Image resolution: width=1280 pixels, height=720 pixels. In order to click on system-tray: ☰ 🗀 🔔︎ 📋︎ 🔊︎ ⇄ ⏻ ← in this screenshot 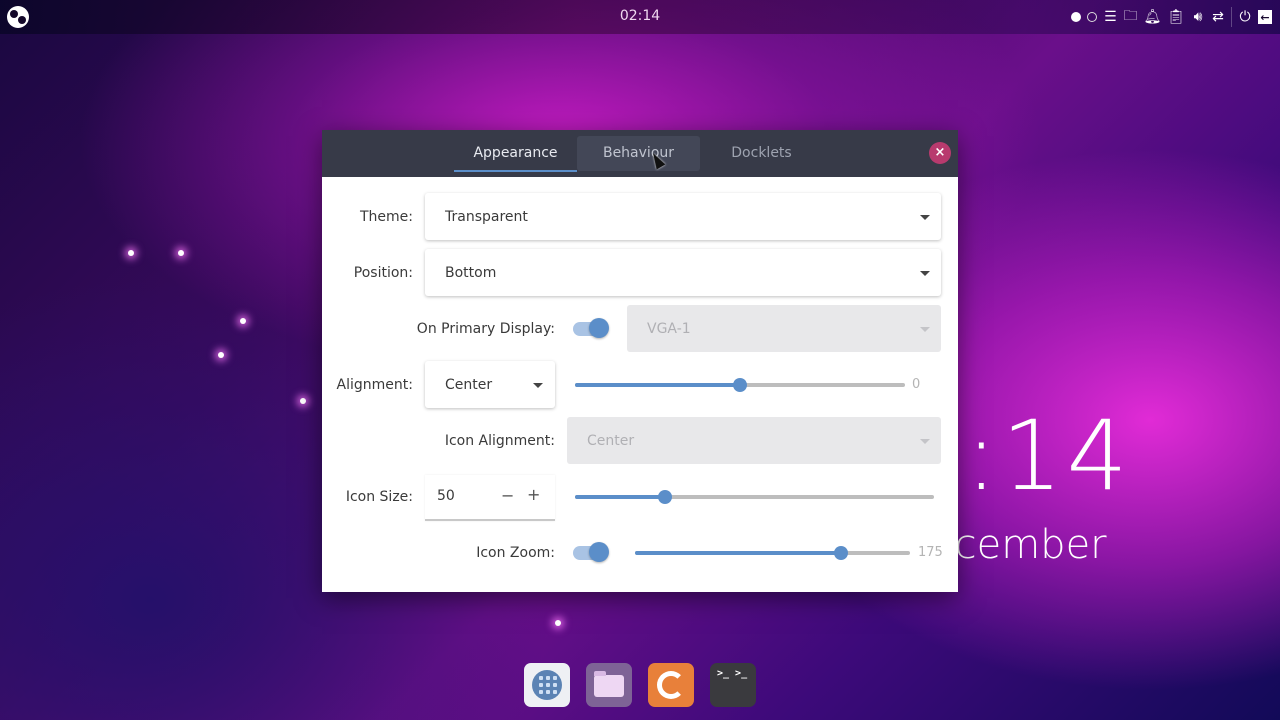, I will do `click(1171, 17)`.